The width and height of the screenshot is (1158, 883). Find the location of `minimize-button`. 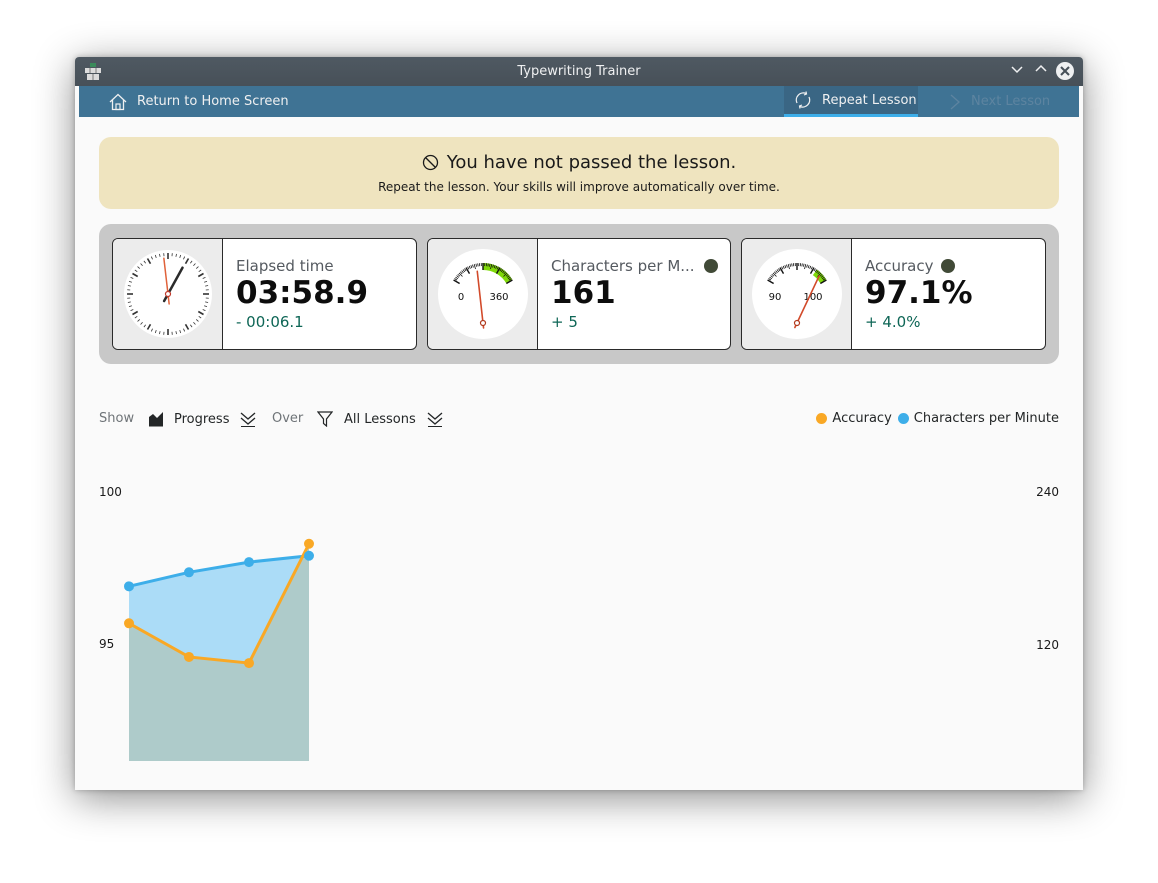

minimize-button is located at coordinates (1017, 71).